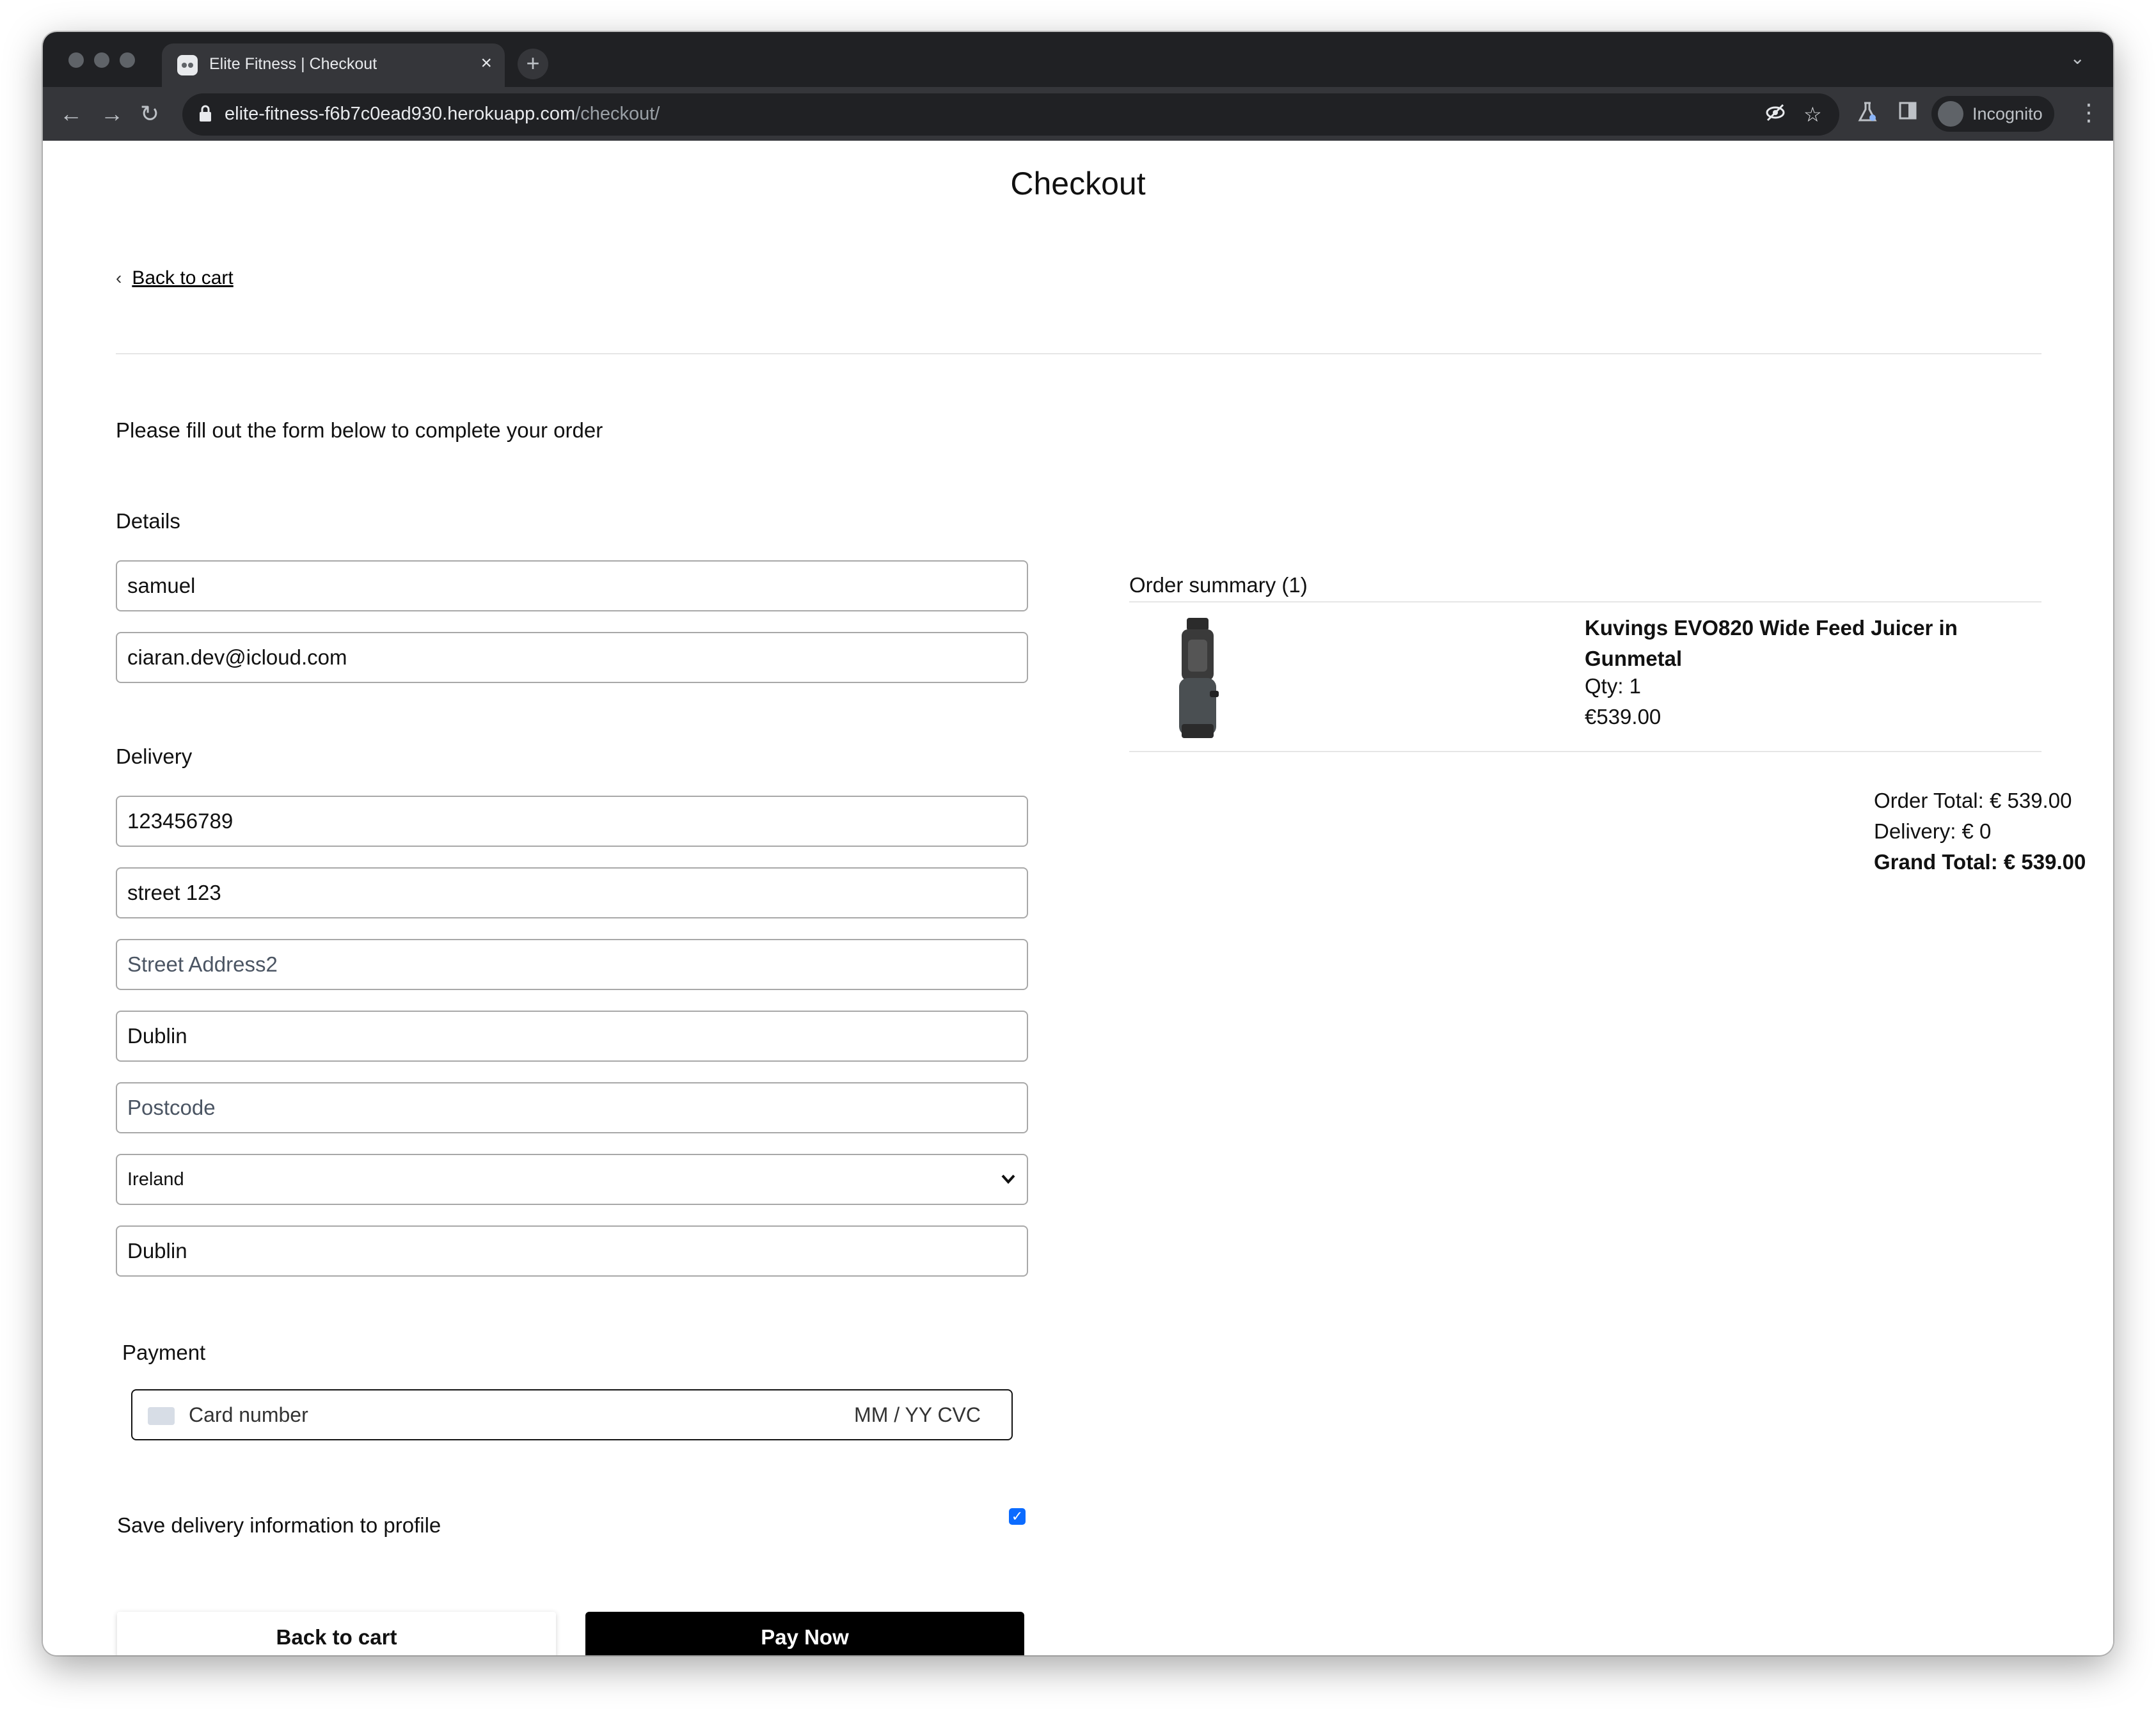 This screenshot has width=2156, height=1709. I want to click on back-arrow-icon: ←, so click(71, 113).